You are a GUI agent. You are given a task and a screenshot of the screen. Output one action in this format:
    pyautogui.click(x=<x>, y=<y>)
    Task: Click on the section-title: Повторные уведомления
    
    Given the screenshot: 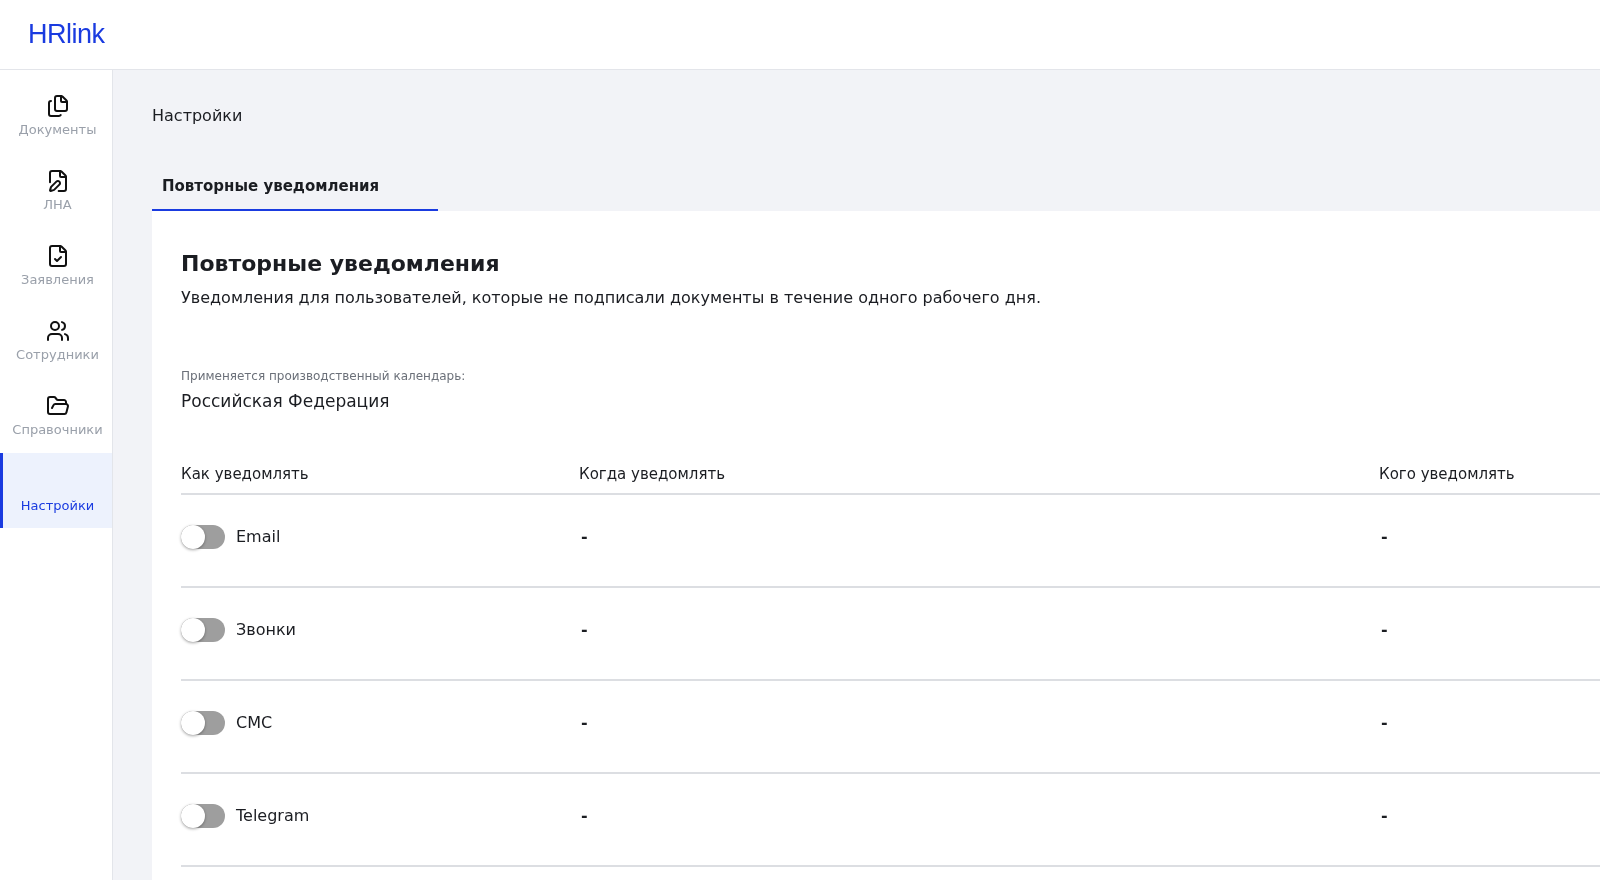 What is the action you would take?
    pyautogui.click(x=341, y=263)
    